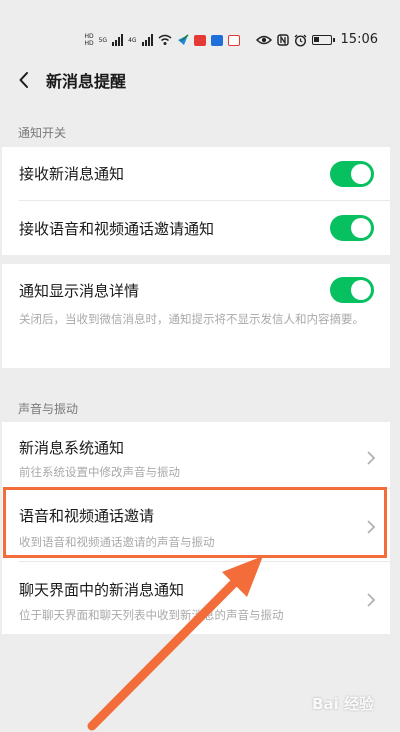 The height and width of the screenshot is (732, 400). I want to click on row-subtitle: 前往系统设置中修改声音与振动, so click(99, 472).